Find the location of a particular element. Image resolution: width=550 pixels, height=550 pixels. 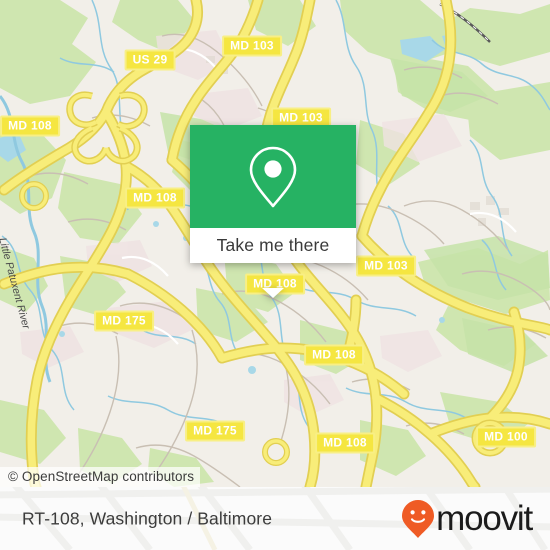

footer-bar: RT-108, Washington / Baltimore moovit is located at coordinates (275, 518).